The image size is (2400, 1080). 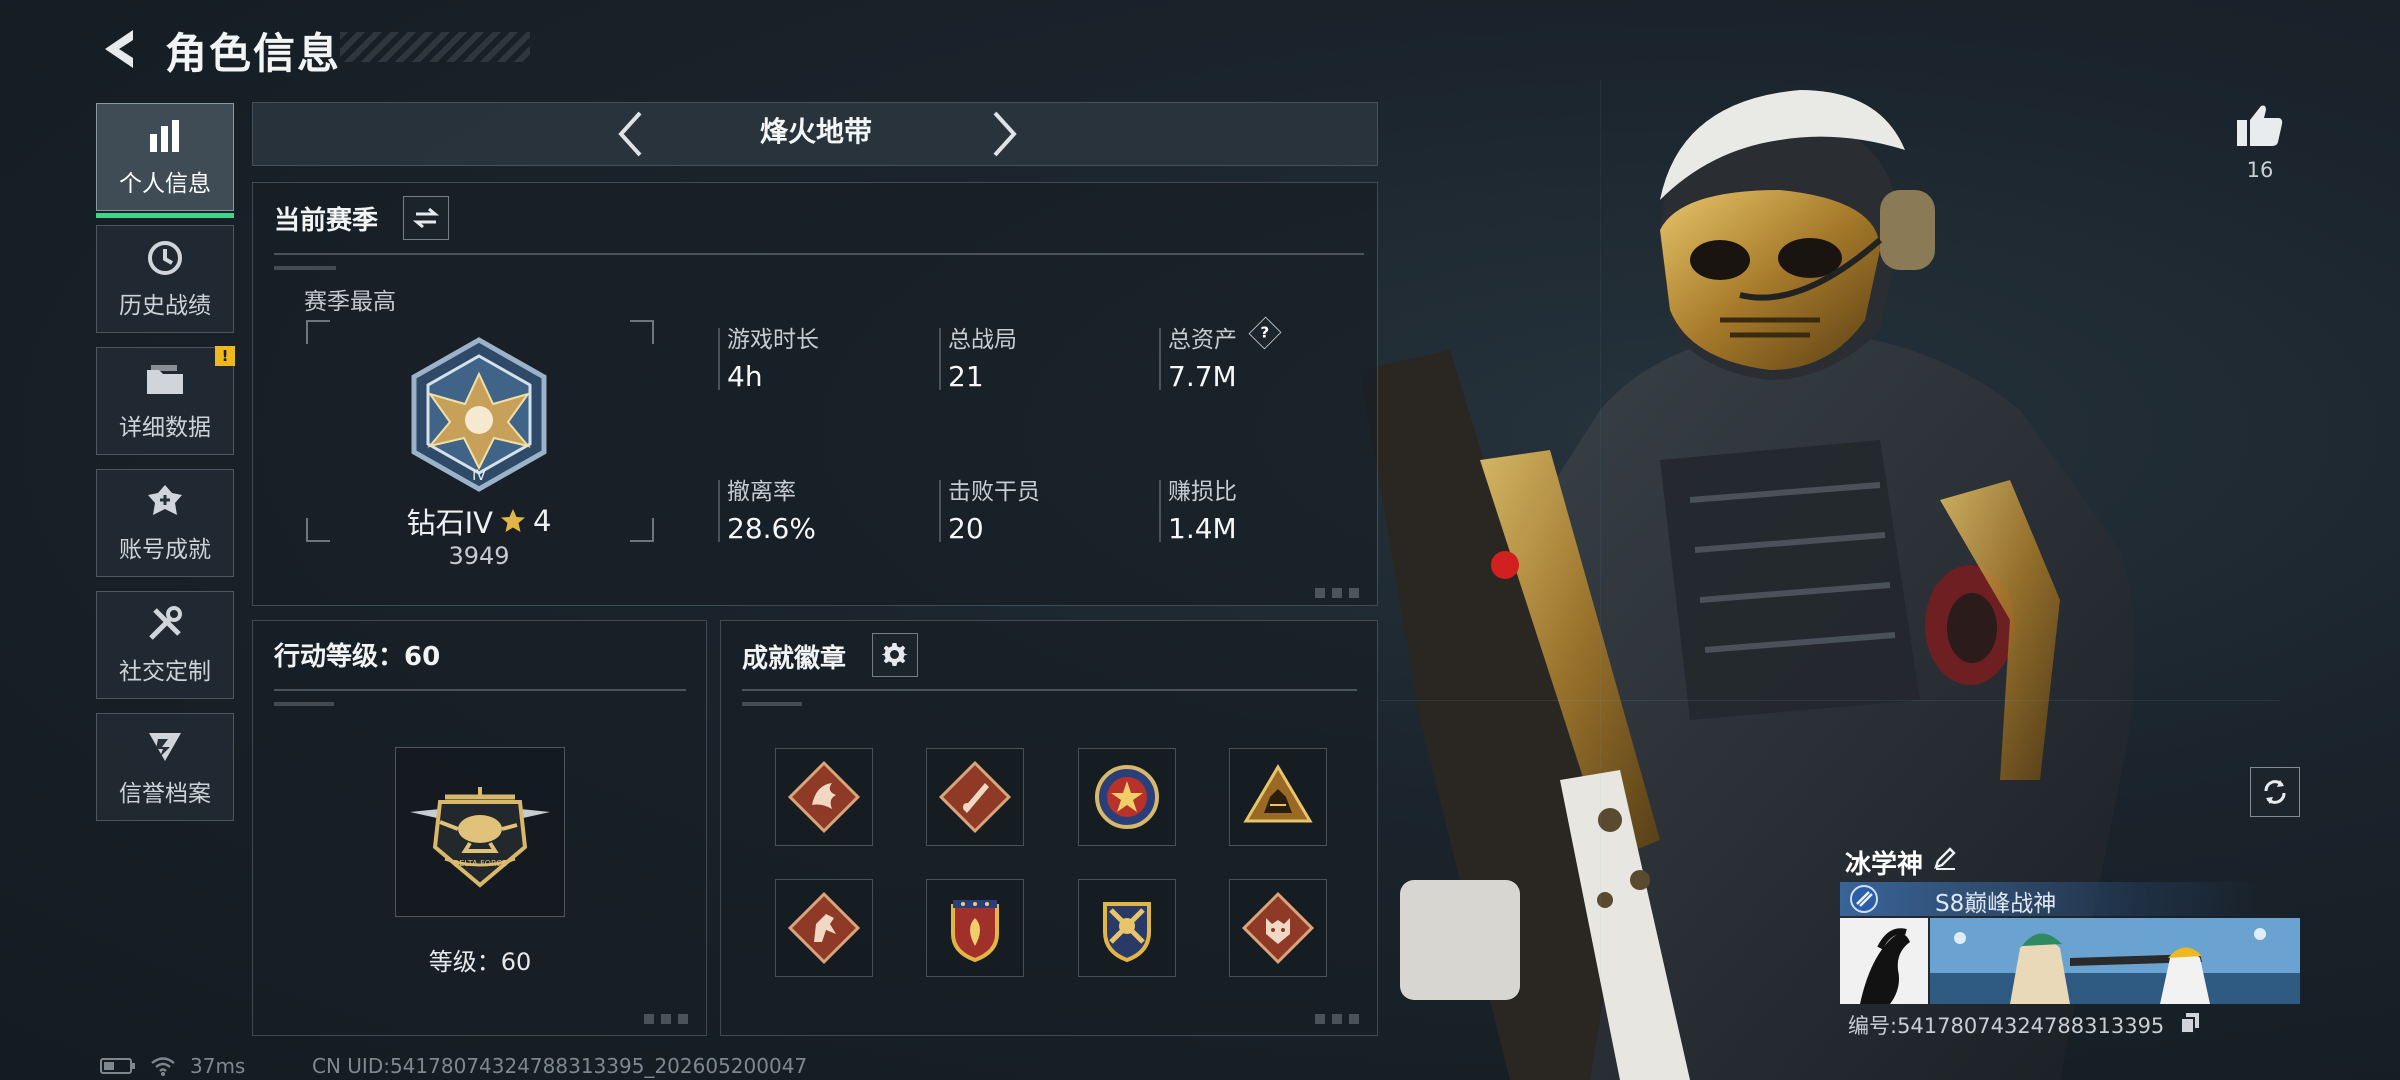 What do you see at coordinates (165, 645) in the screenshot?
I see `sidebar-item-social-custom: 社交定制` at bounding box center [165, 645].